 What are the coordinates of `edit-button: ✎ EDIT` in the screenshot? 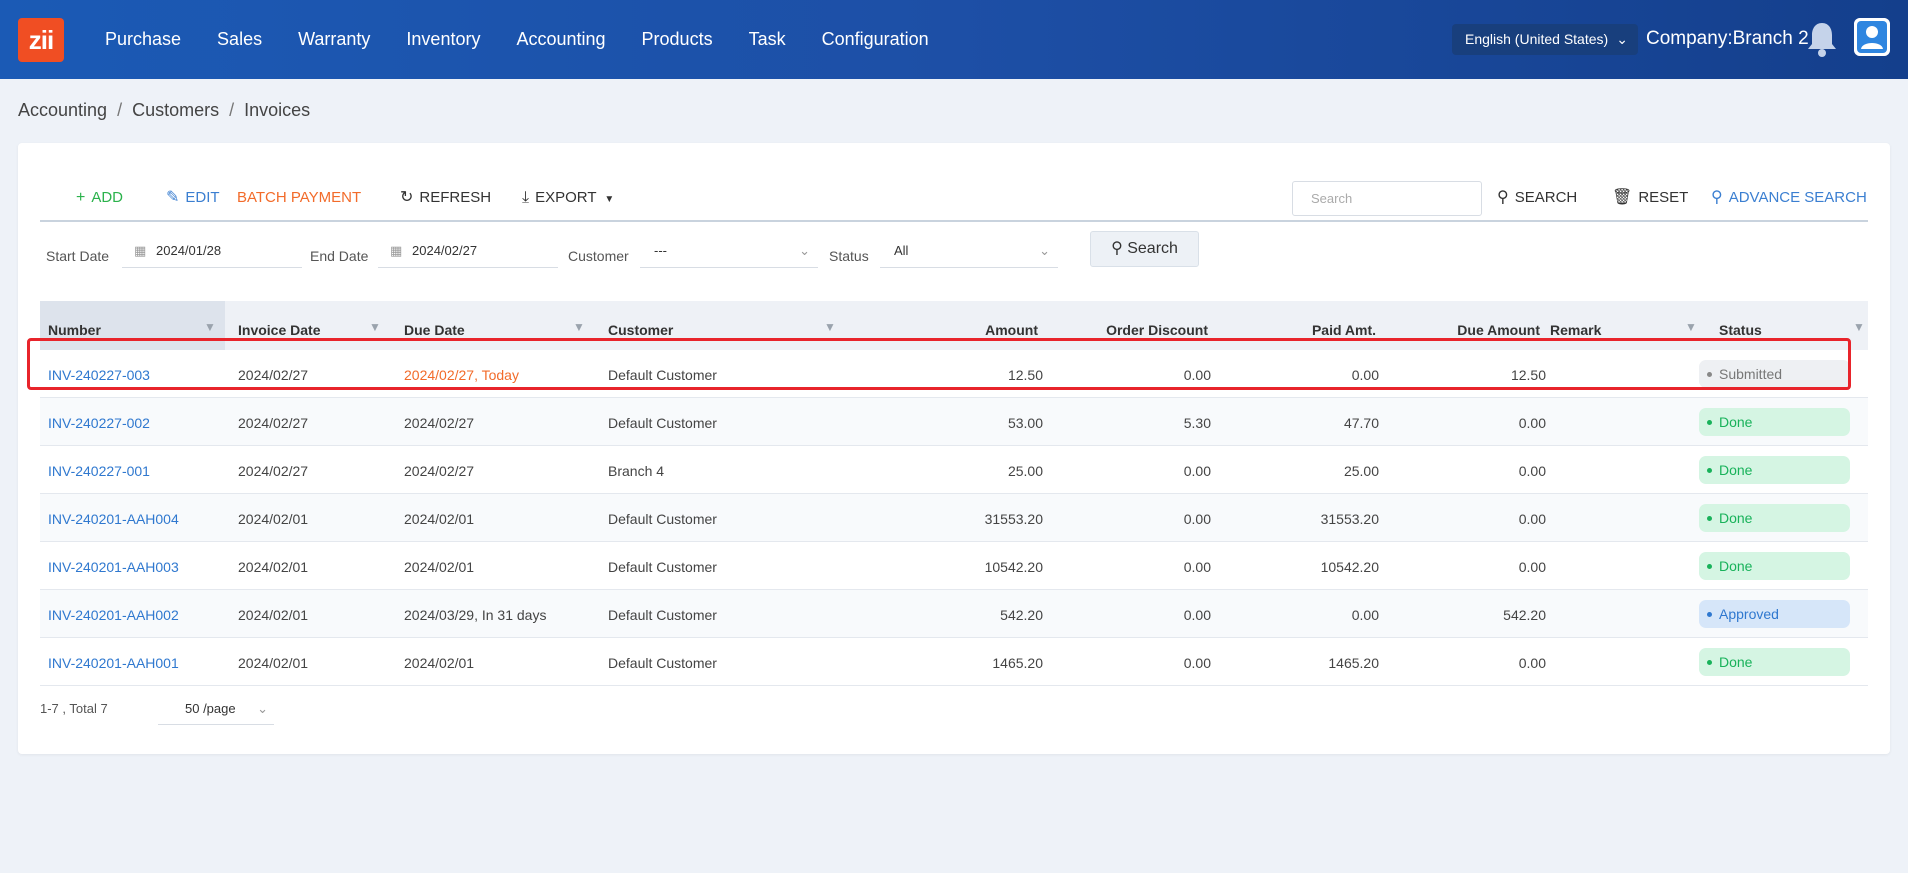 It's located at (193, 198).